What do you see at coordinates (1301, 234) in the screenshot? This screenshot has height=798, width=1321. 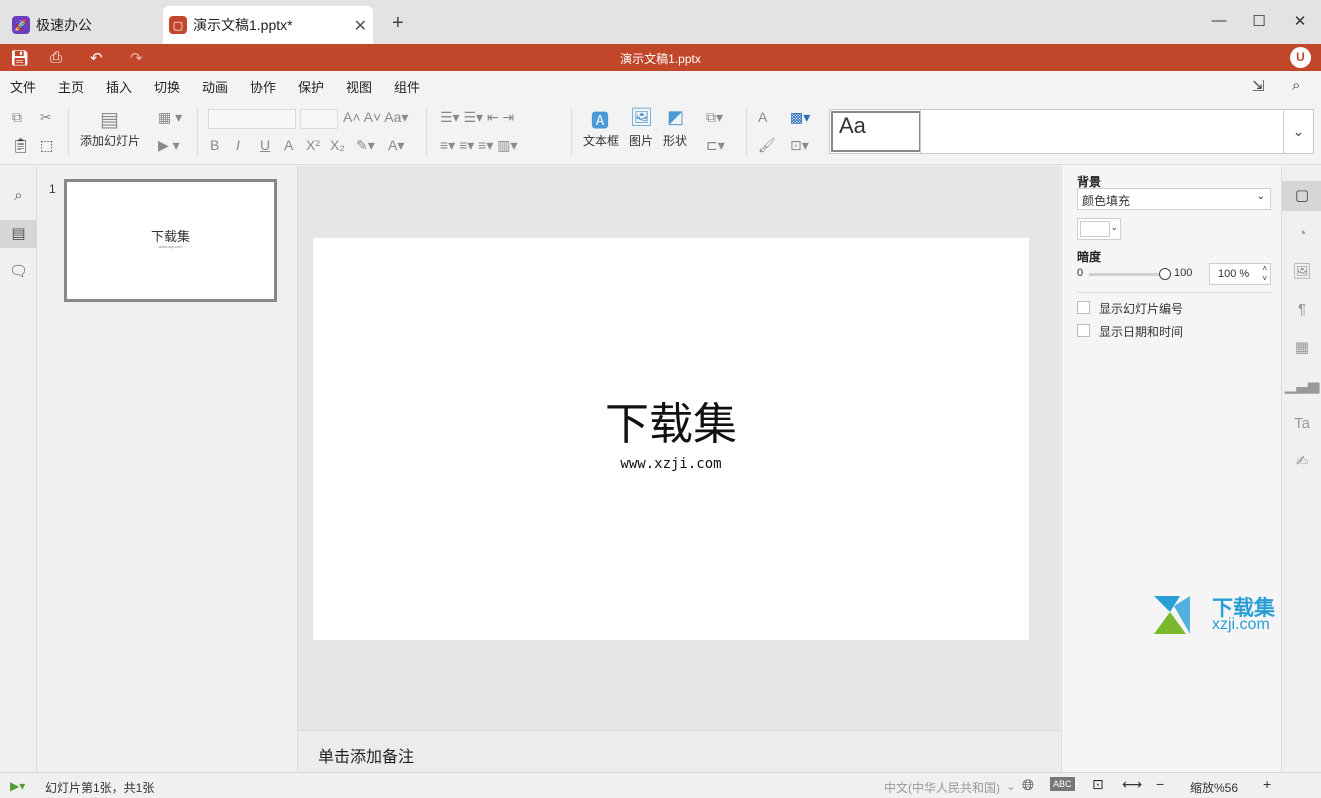 I see `shape-settings-icon: ◔` at bounding box center [1301, 234].